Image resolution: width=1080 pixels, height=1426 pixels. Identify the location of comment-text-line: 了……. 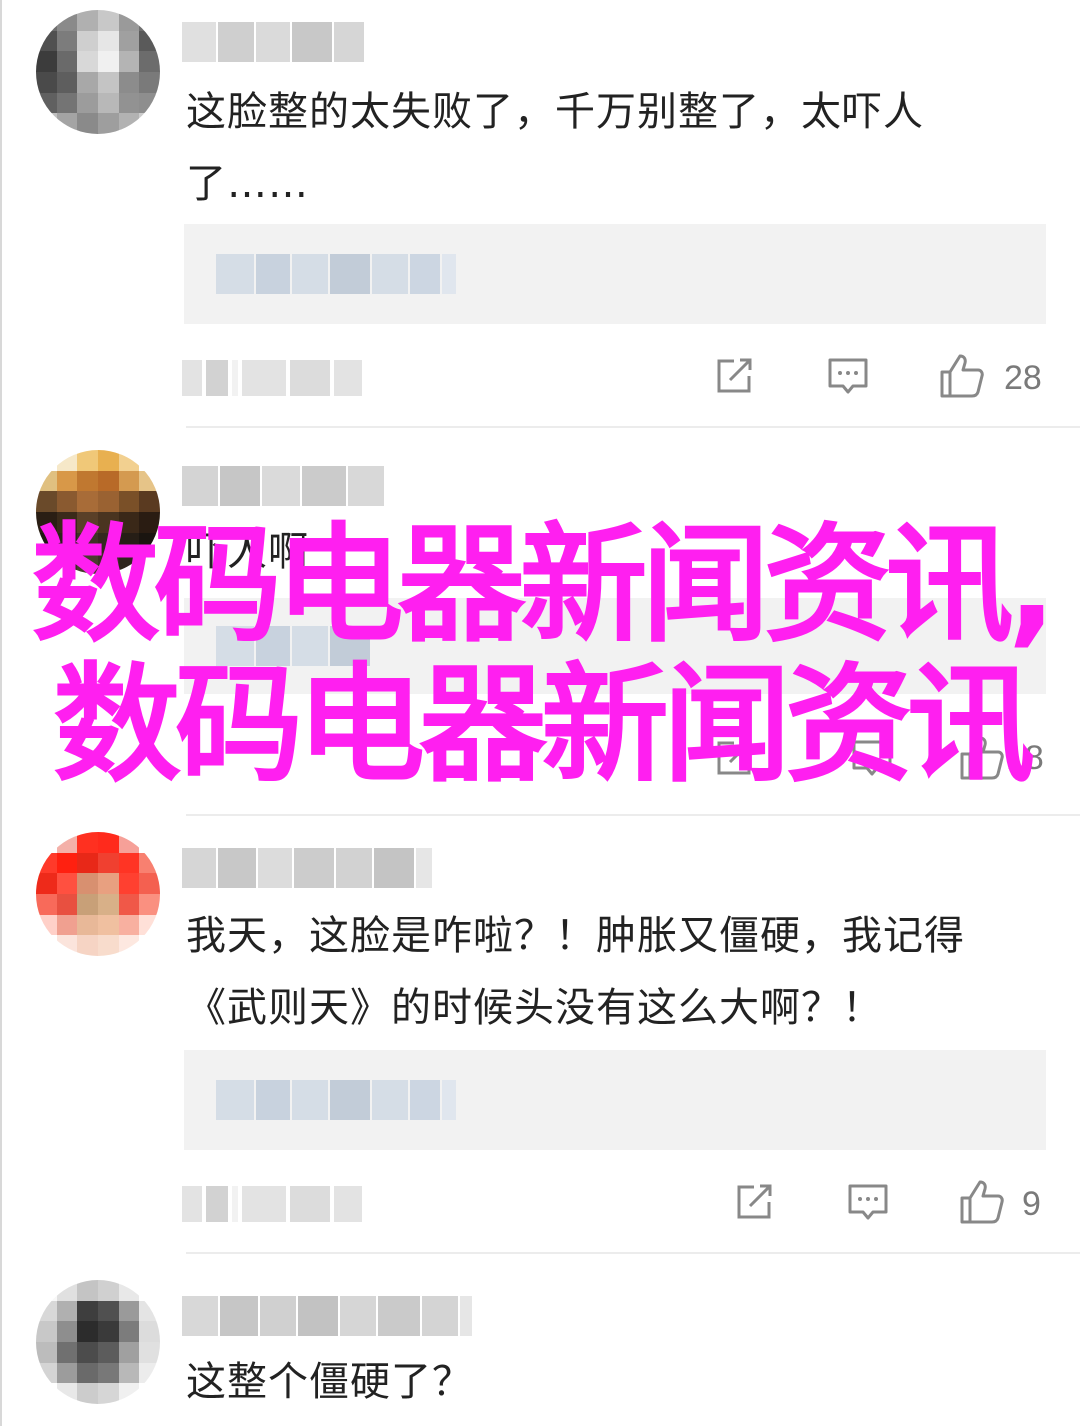
(247, 184).